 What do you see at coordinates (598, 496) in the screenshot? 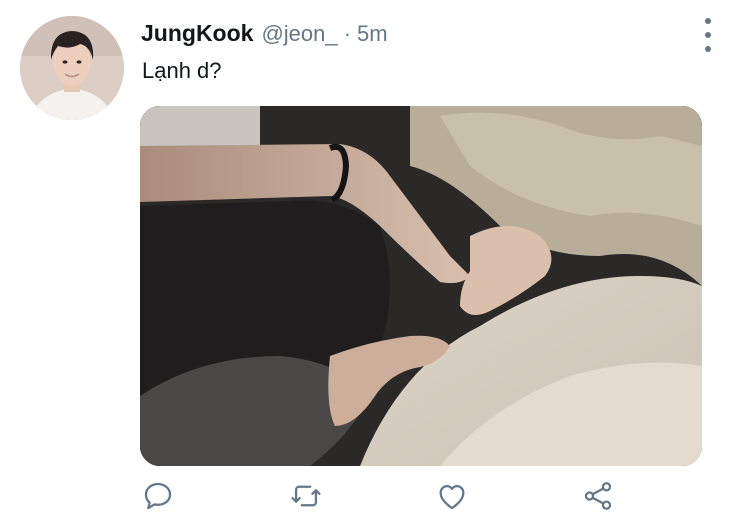
I see `share-icon` at bounding box center [598, 496].